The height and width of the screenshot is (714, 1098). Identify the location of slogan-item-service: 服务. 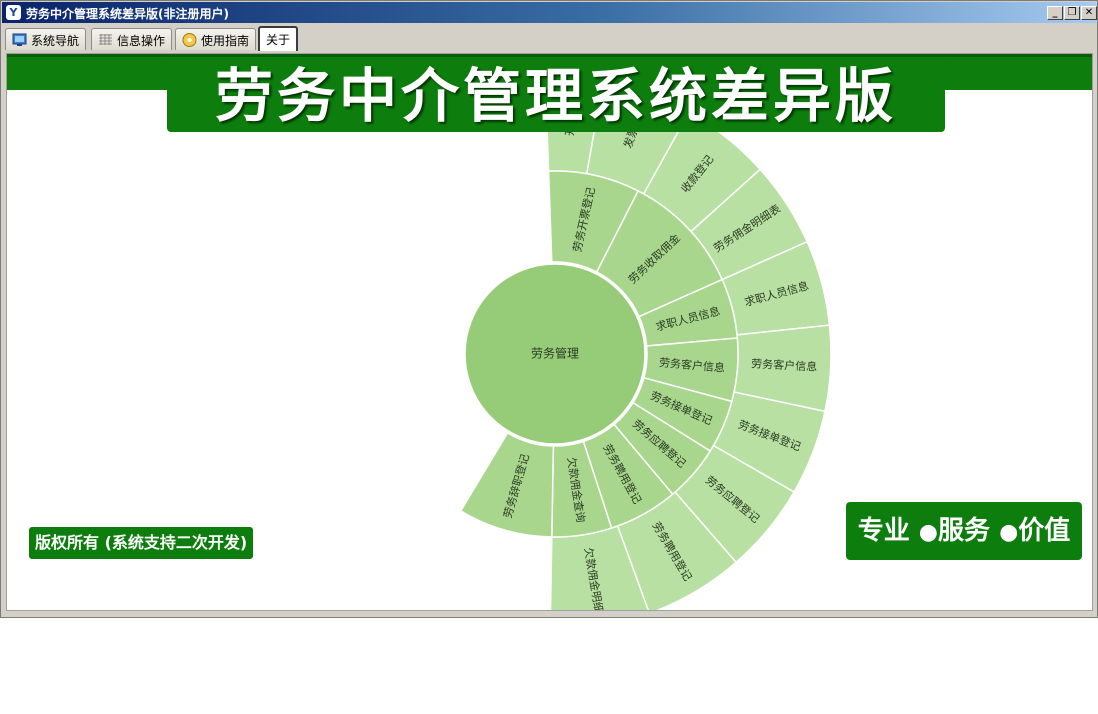
(963, 531).